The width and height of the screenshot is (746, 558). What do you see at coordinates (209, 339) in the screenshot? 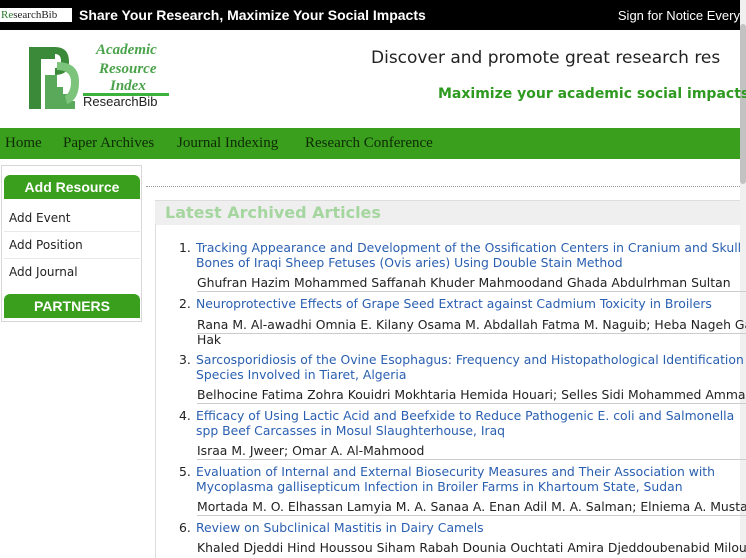
I see `article-authors-continued: Hak` at bounding box center [209, 339].